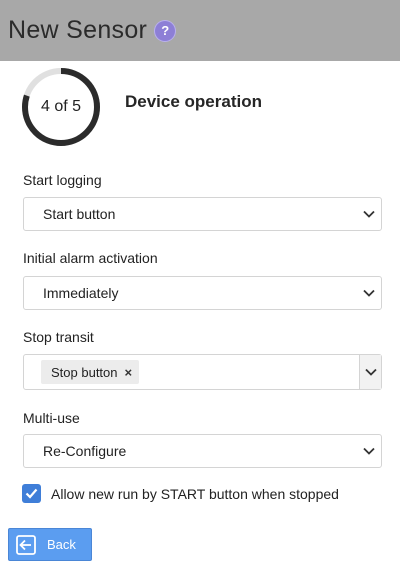  Describe the element at coordinates (193, 101) in the screenshot. I see `step-title: Device operation` at that location.